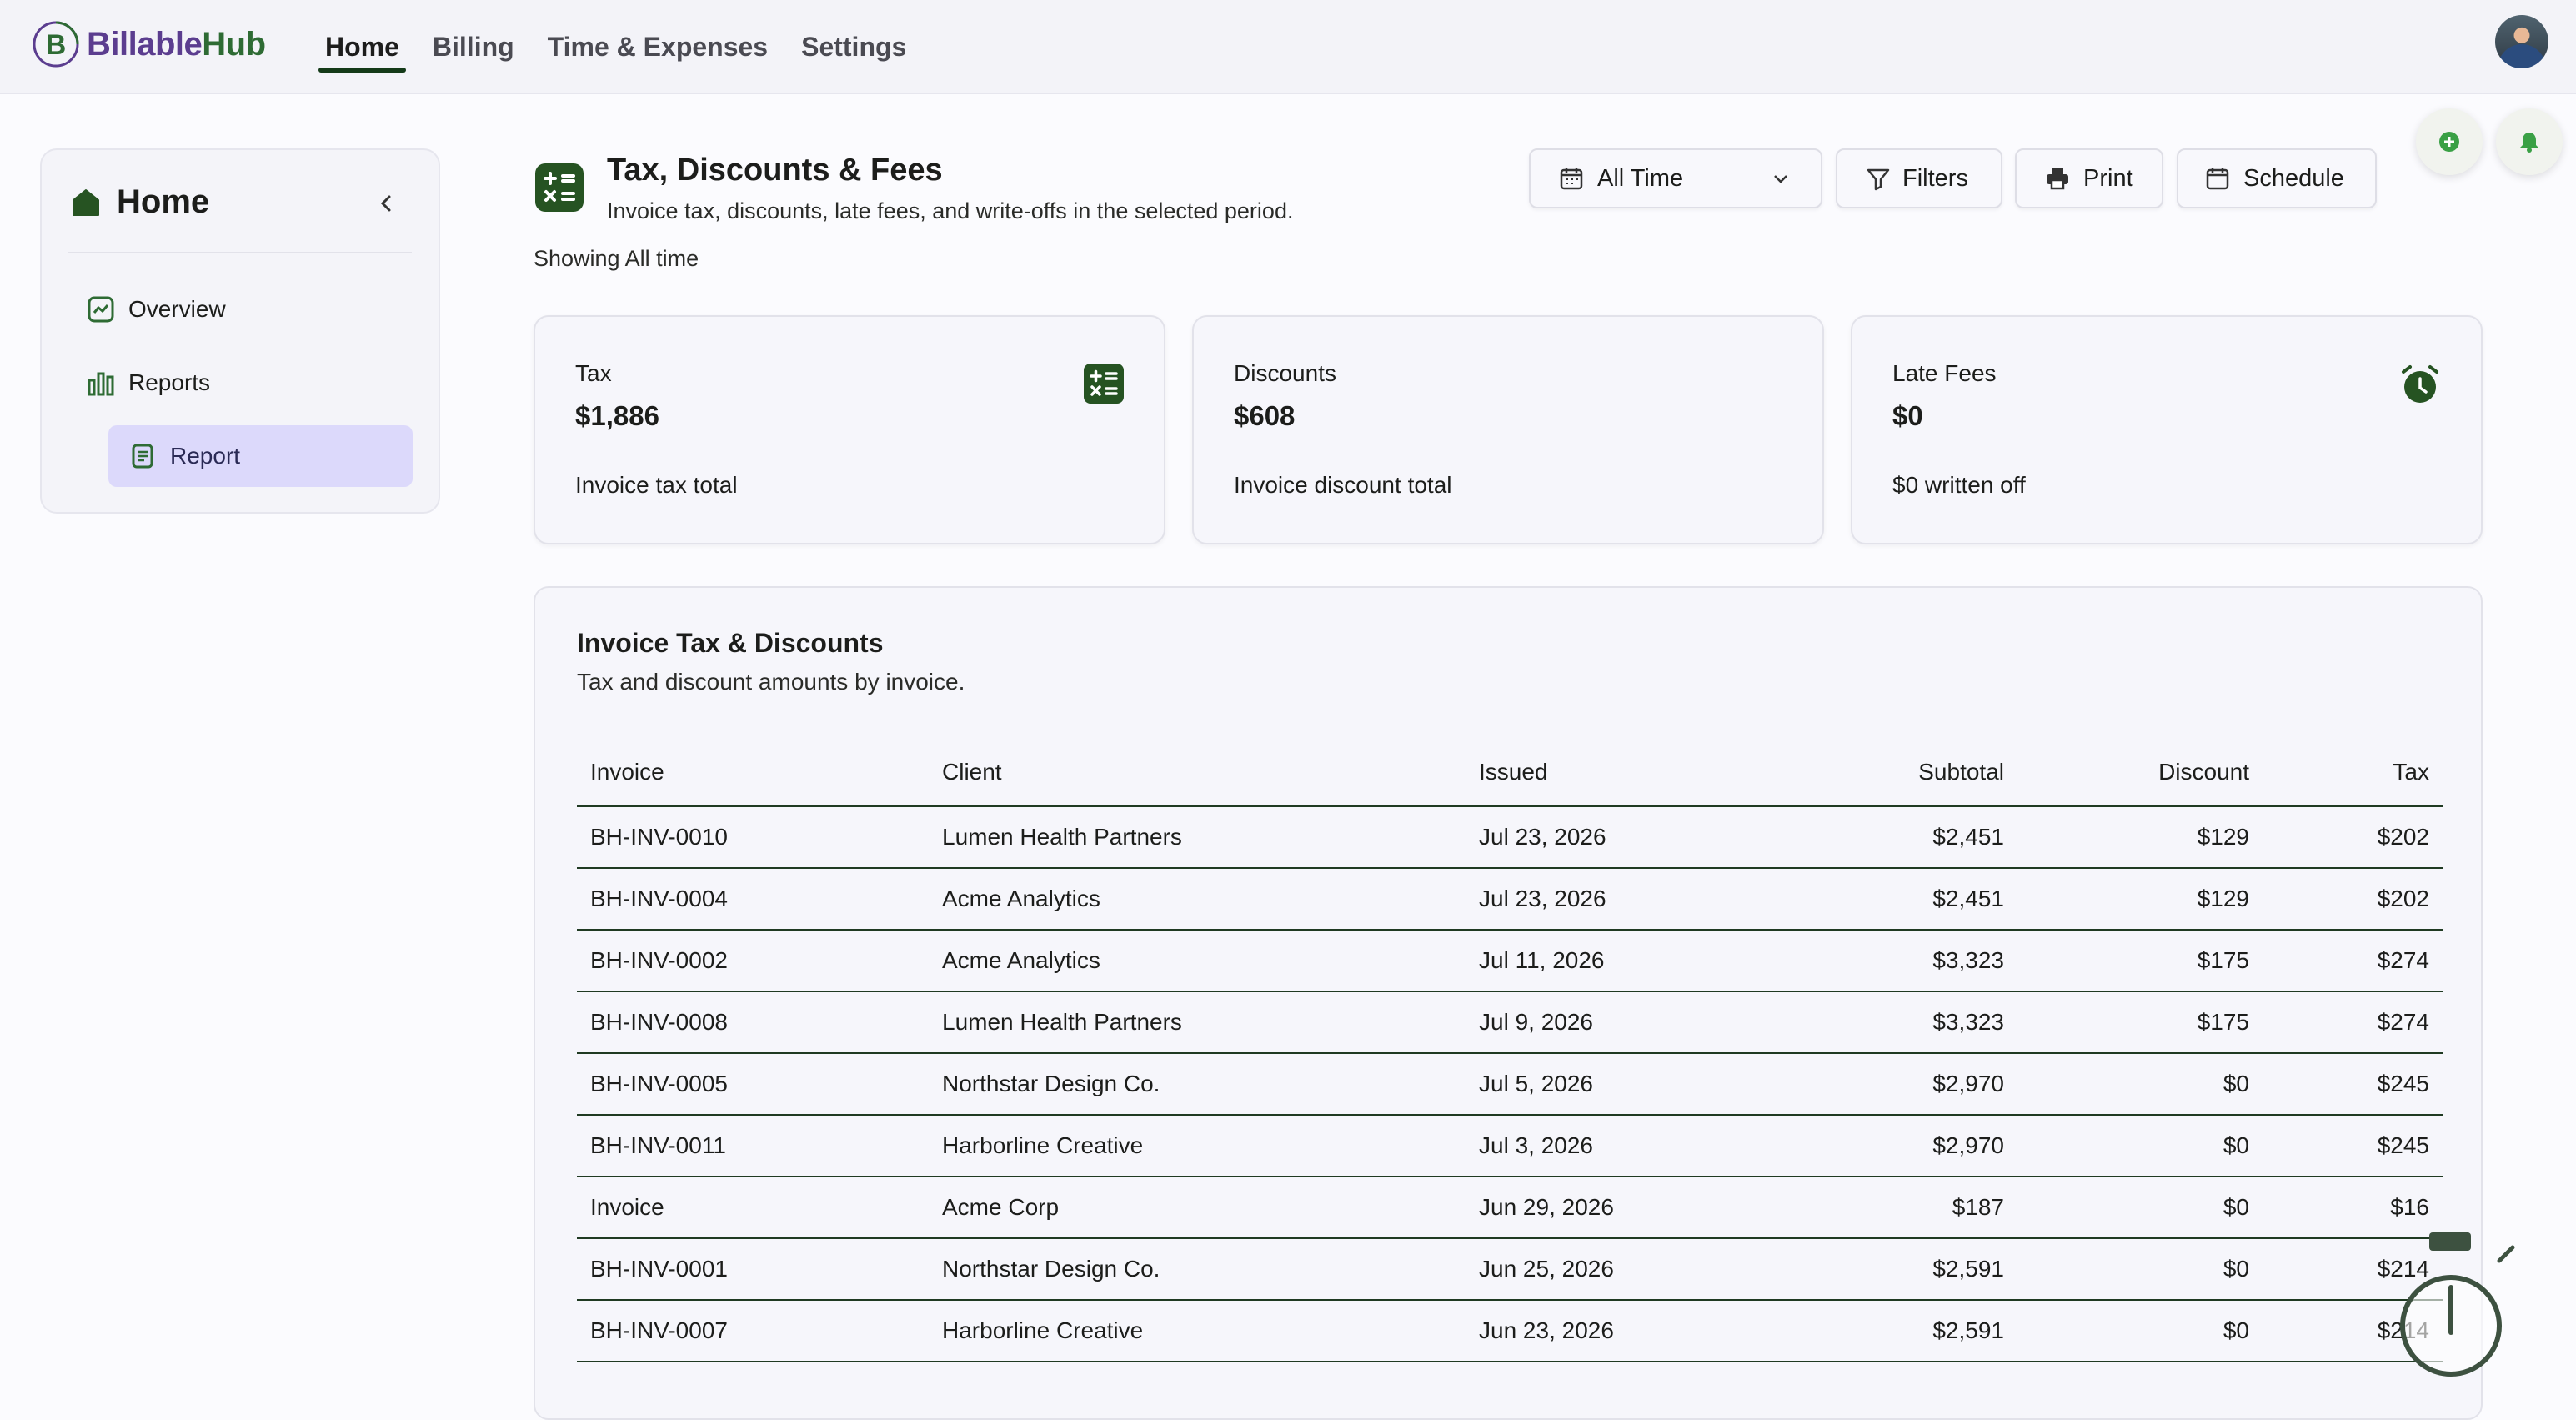 The image size is (2576, 1420). Describe the element at coordinates (1508, 429) in the screenshot. I see `discounts-card: Discounts $608 Invoice discount total` at that location.